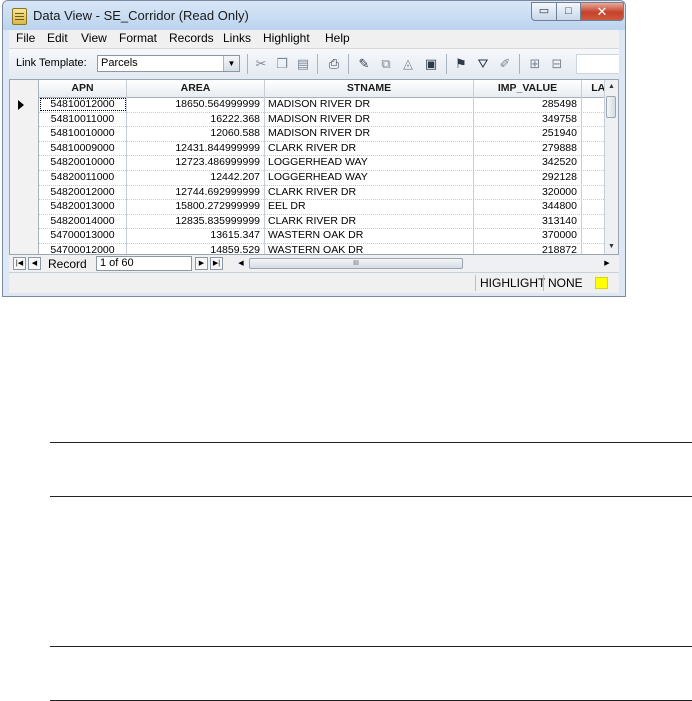 The height and width of the screenshot is (701, 692). I want to click on cell-apn: 54700012000, so click(83, 248).